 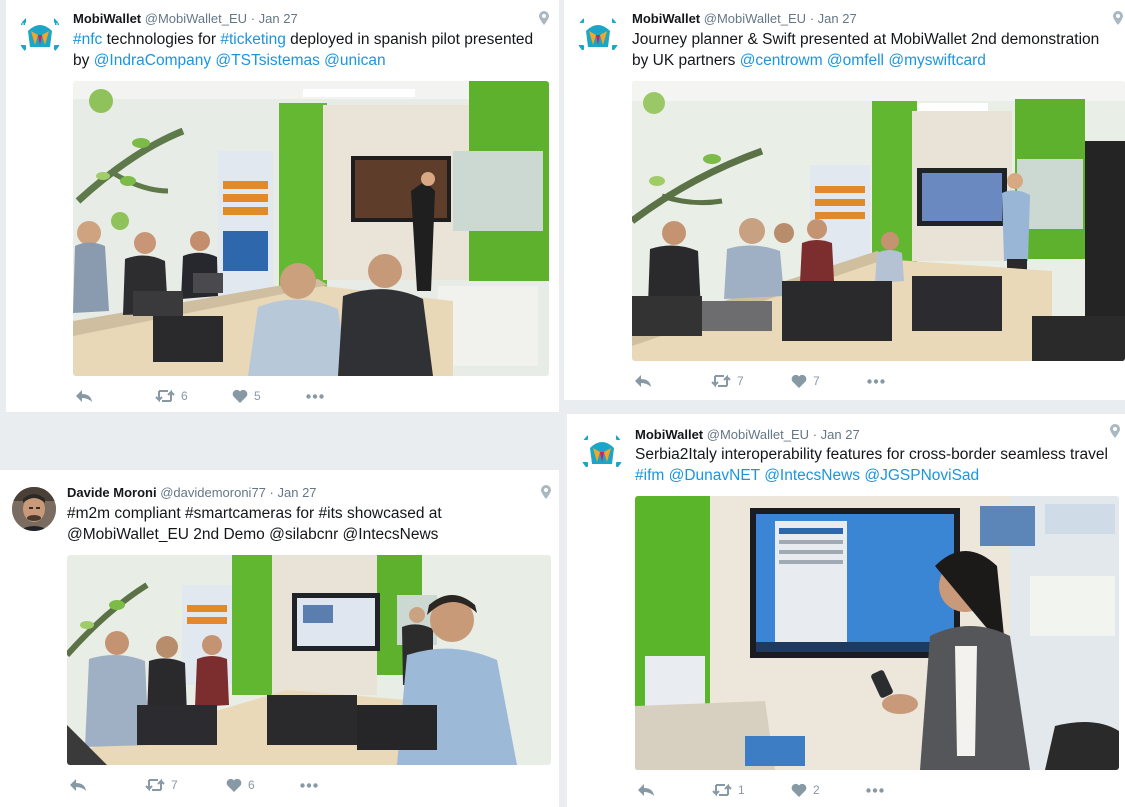 What do you see at coordinates (161, 39) in the screenshot?
I see `text-segment: technologies for` at bounding box center [161, 39].